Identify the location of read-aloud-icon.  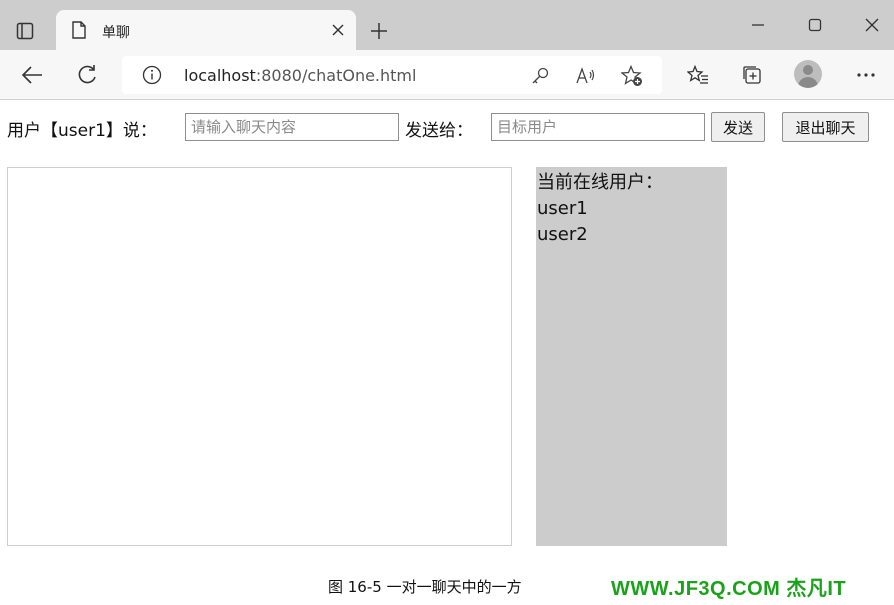
(585, 75).